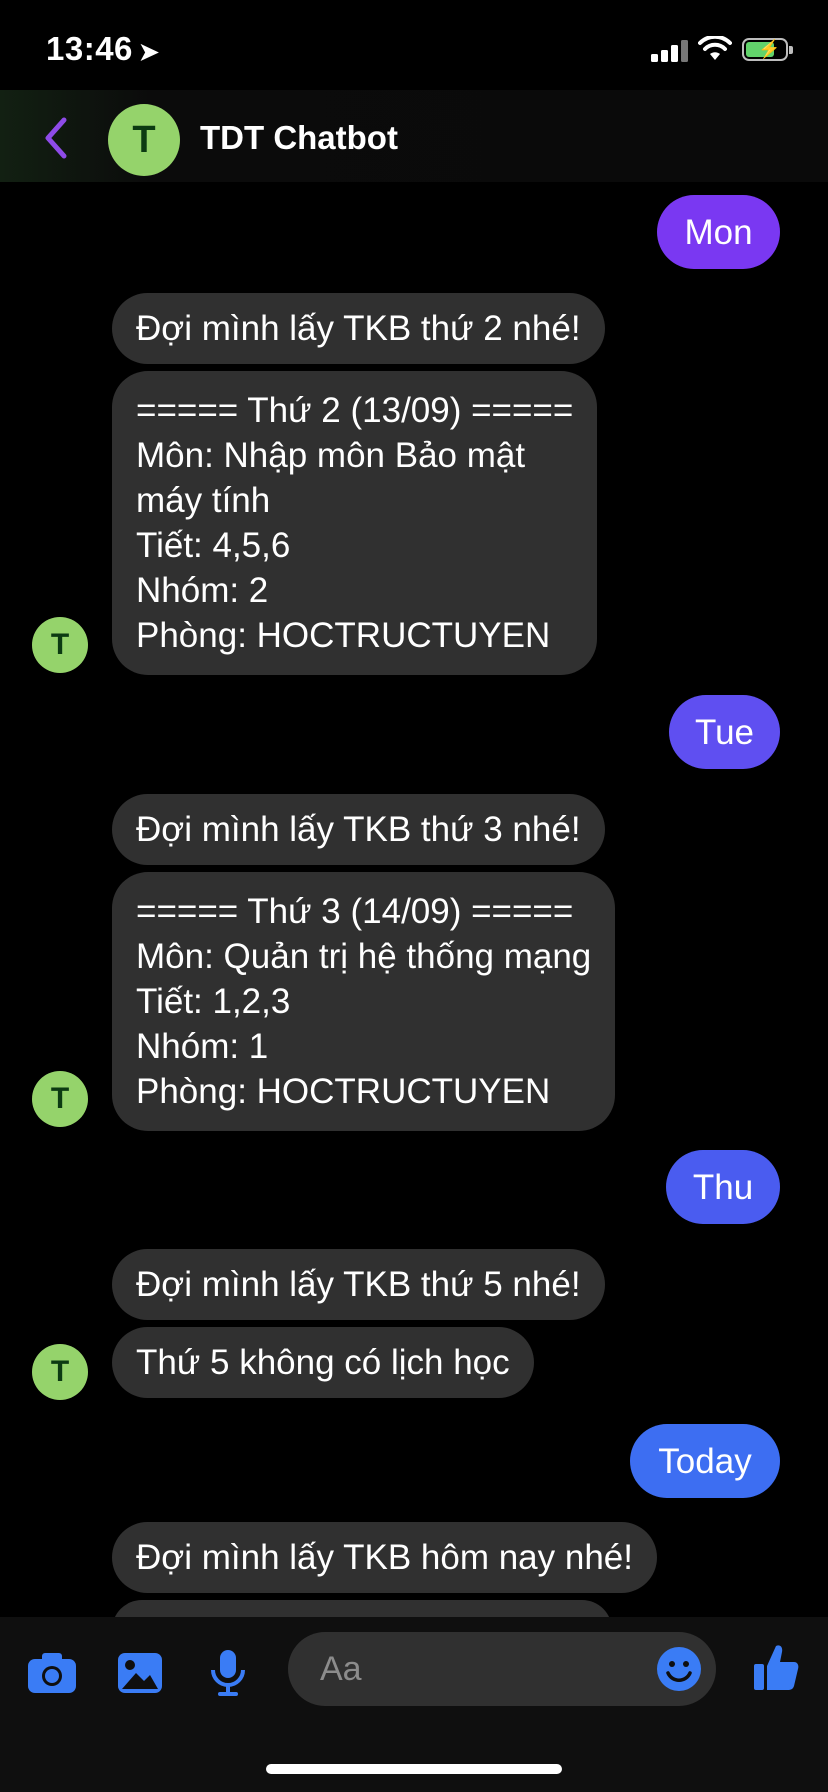 The width and height of the screenshot is (828, 1792). What do you see at coordinates (144, 140) in the screenshot?
I see `chatbot-avatar: T` at bounding box center [144, 140].